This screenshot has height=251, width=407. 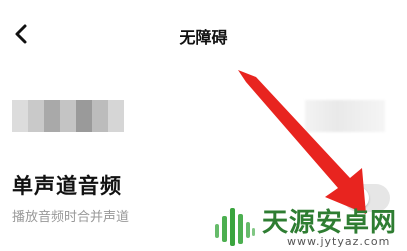 What do you see at coordinates (71, 217) in the screenshot?
I see `mono-audio-subtitle: 播放音频时合并声道` at bounding box center [71, 217].